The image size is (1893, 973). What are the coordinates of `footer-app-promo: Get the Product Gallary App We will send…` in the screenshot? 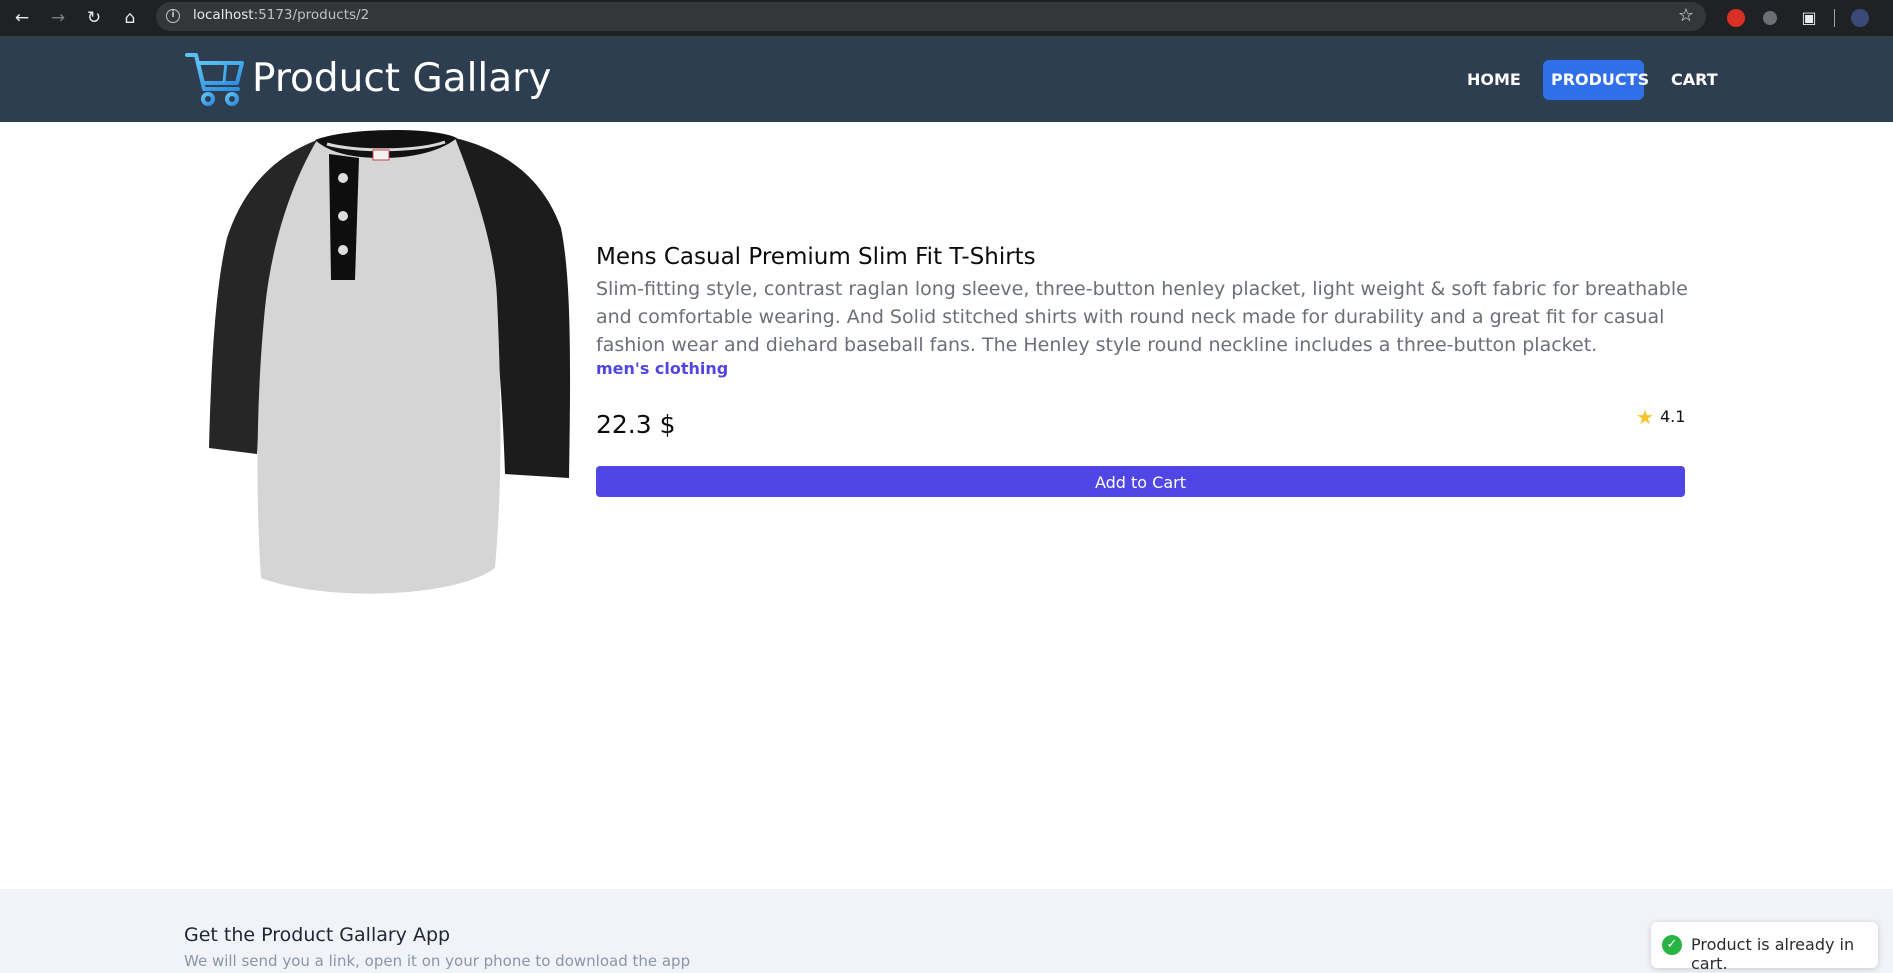 It's located at (946, 931).